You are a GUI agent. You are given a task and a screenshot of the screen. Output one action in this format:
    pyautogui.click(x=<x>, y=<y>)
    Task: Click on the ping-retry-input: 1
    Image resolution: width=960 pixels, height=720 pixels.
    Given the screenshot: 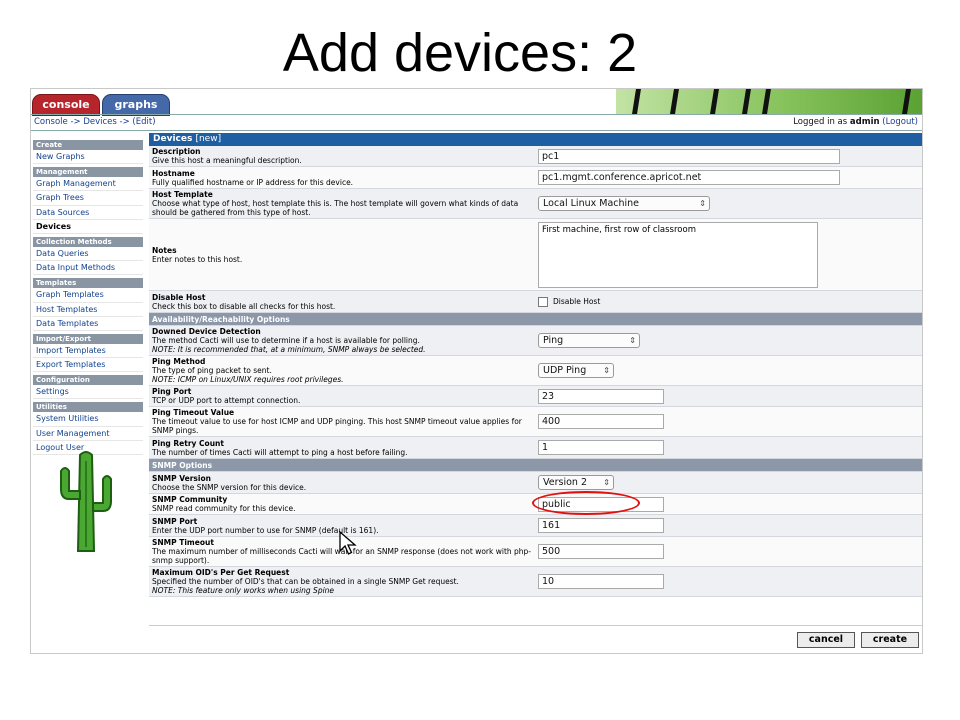 What is the action you would take?
    pyautogui.click(x=601, y=447)
    